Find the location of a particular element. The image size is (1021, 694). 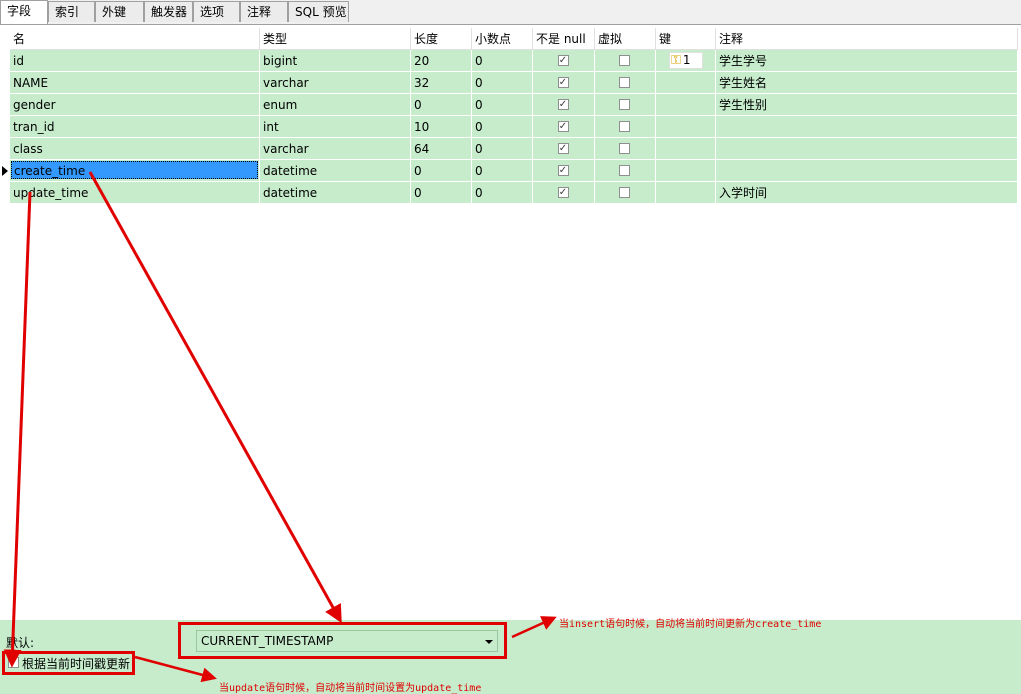

field-row: id bigint 20 0 ✓ ⚿ 1 学生学号 is located at coordinates (510, 61).